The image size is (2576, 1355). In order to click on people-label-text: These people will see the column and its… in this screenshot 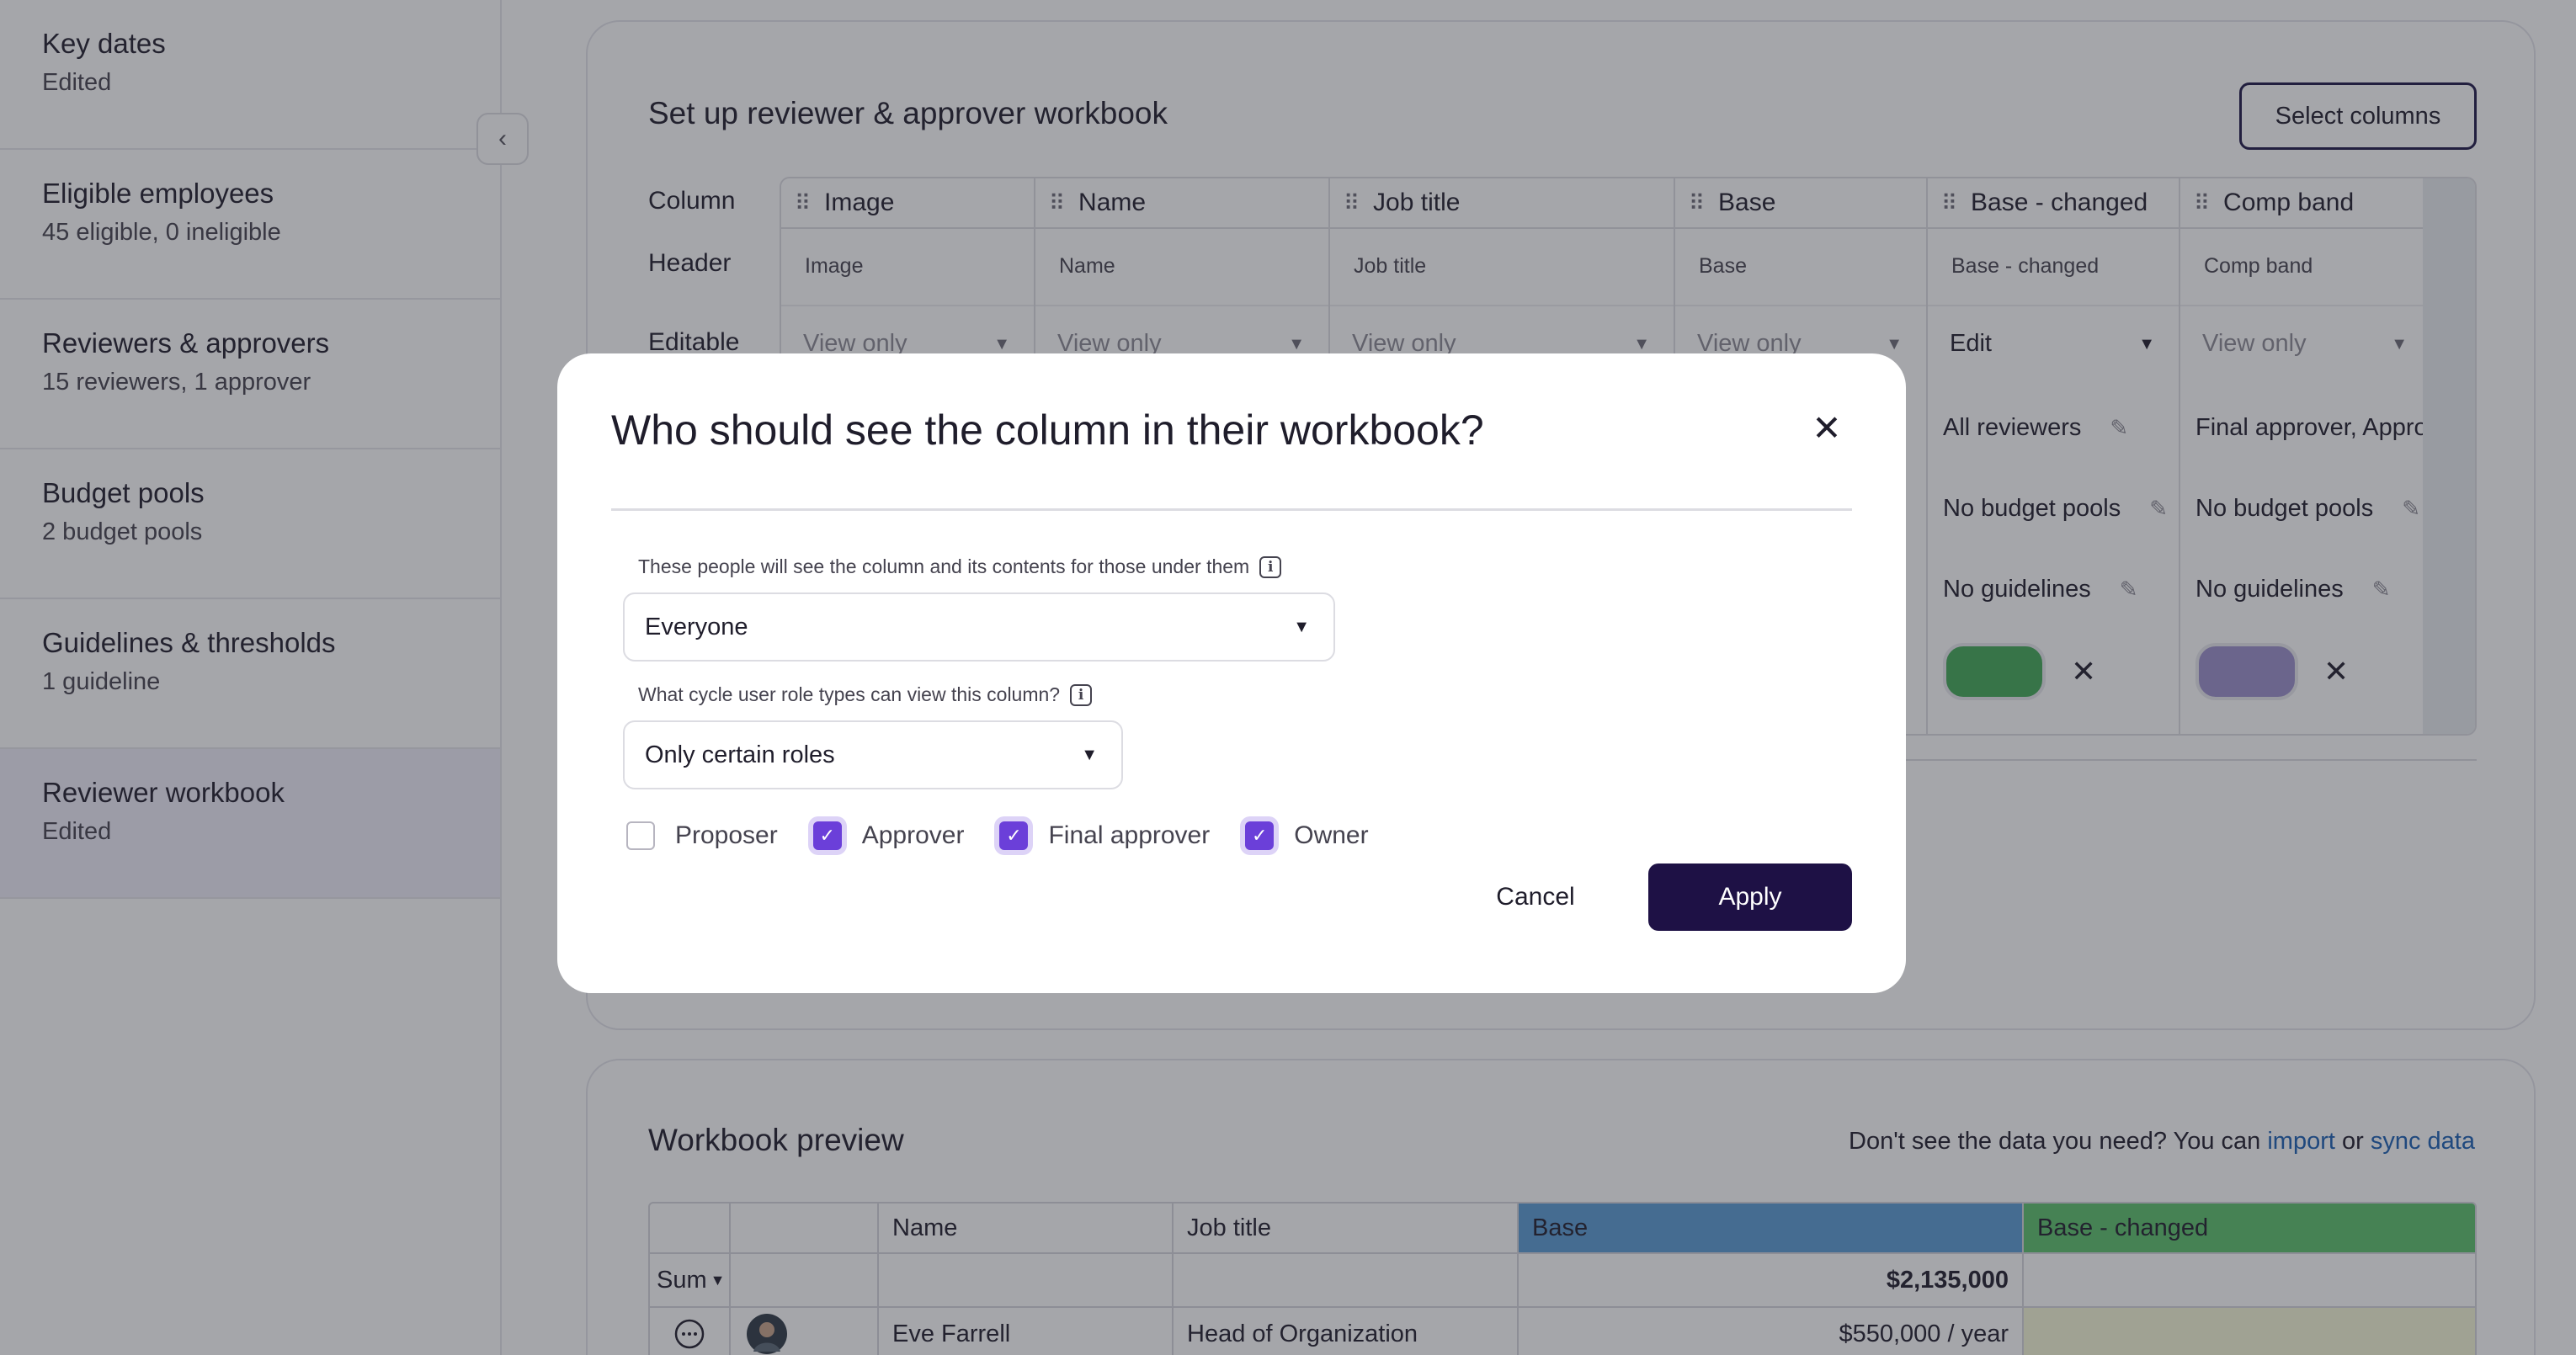, I will do `click(944, 566)`.